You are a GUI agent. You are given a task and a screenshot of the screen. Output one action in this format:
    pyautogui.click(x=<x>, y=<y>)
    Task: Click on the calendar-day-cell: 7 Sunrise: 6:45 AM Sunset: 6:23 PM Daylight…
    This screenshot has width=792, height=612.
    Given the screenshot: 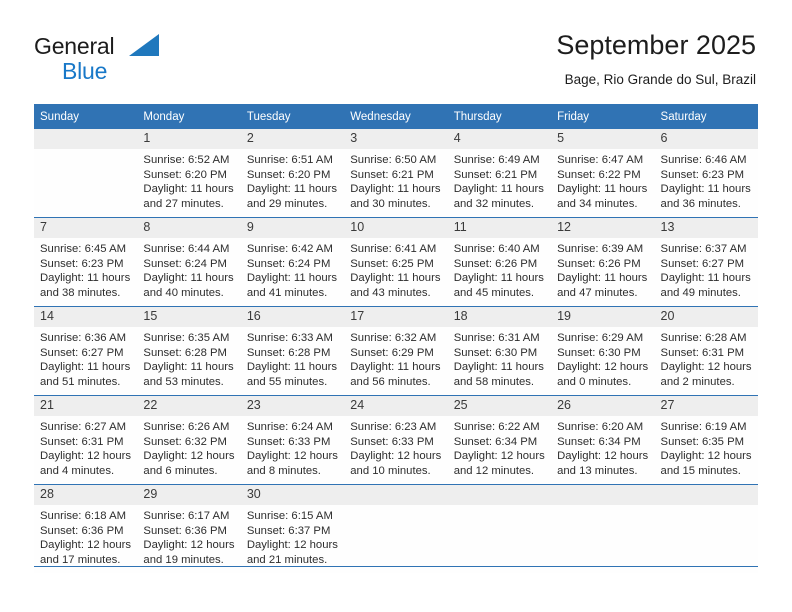 What is the action you would take?
    pyautogui.click(x=86, y=262)
    